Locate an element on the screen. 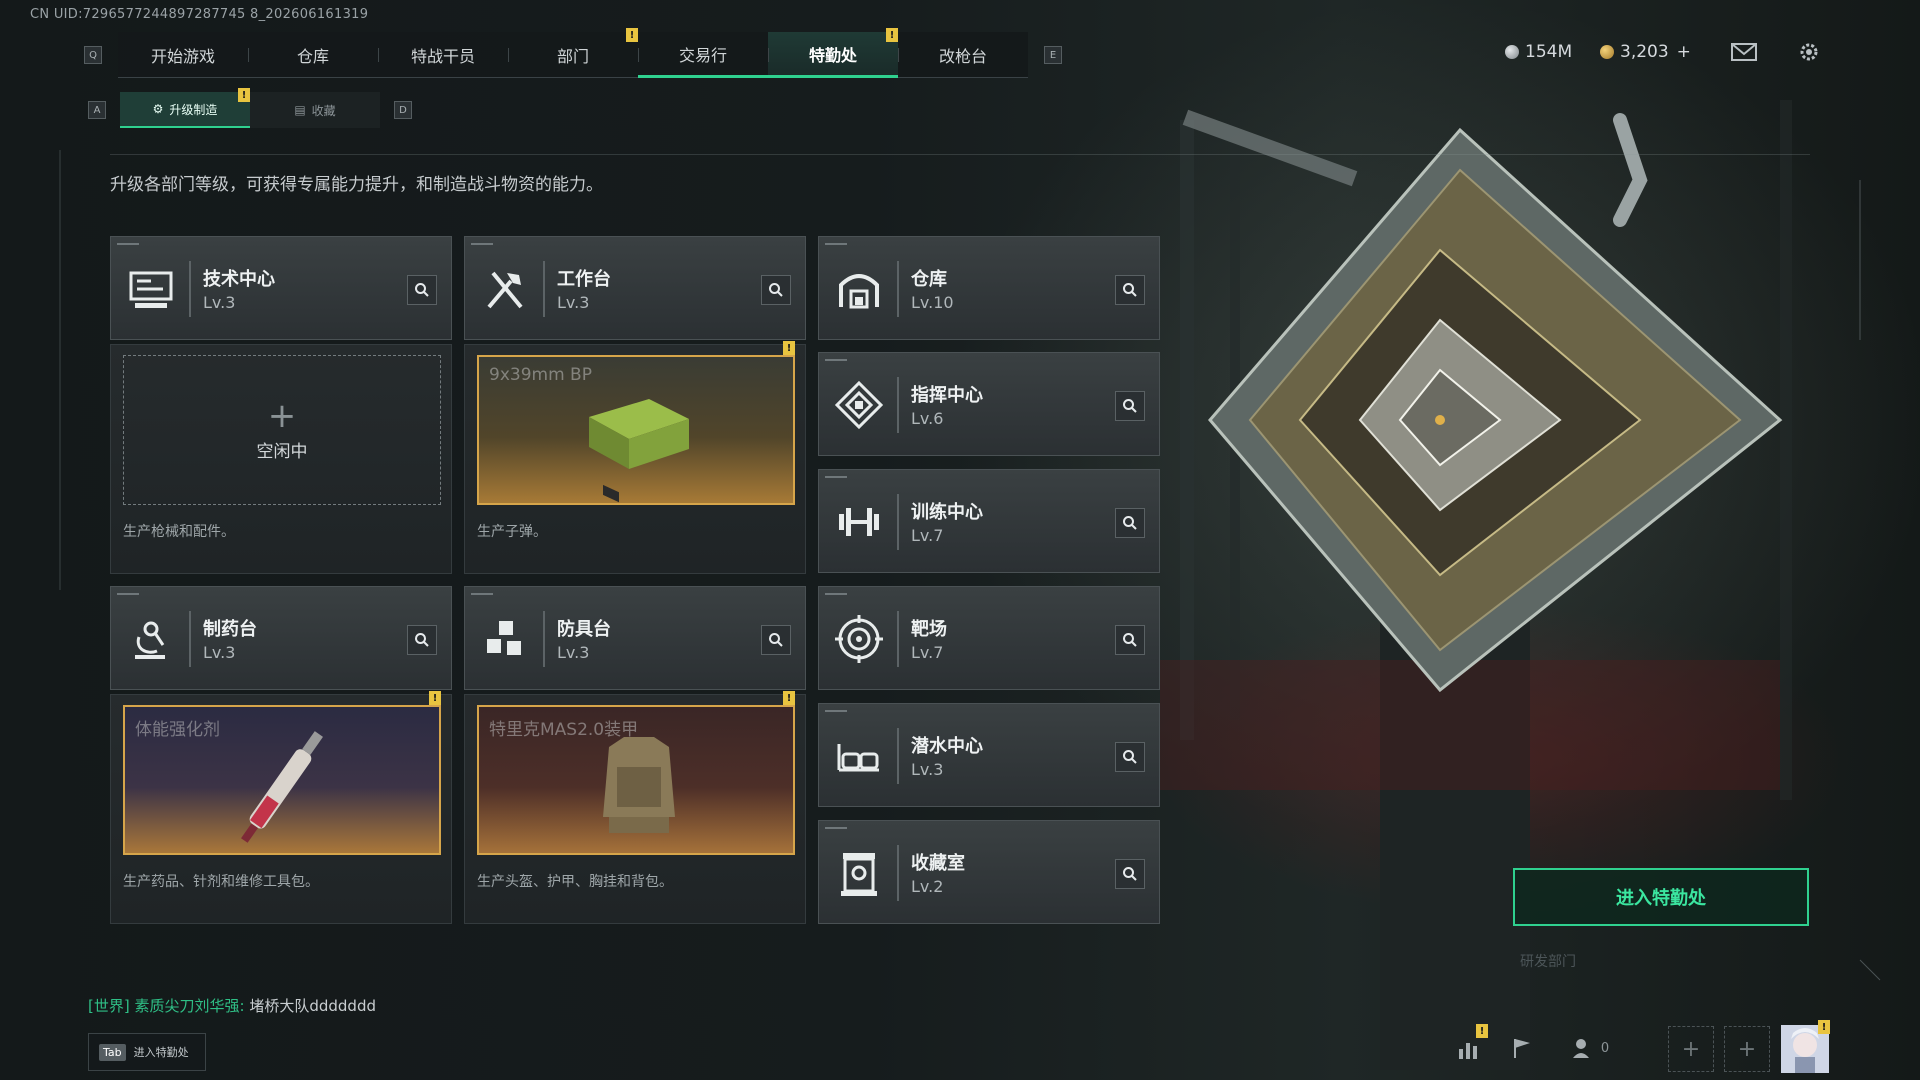 The width and height of the screenshot is (1920, 1080). dept-level: Lv.2 is located at coordinates (927, 886).